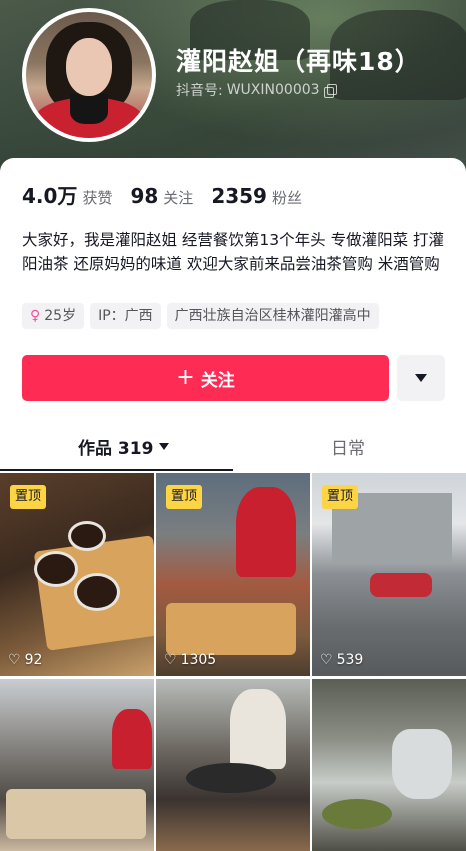 This screenshot has width=466, height=851. Describe the element at coordinates (273, 90) in the screenshot. I see `douyin-id-value: WUXIN00003` at that location.